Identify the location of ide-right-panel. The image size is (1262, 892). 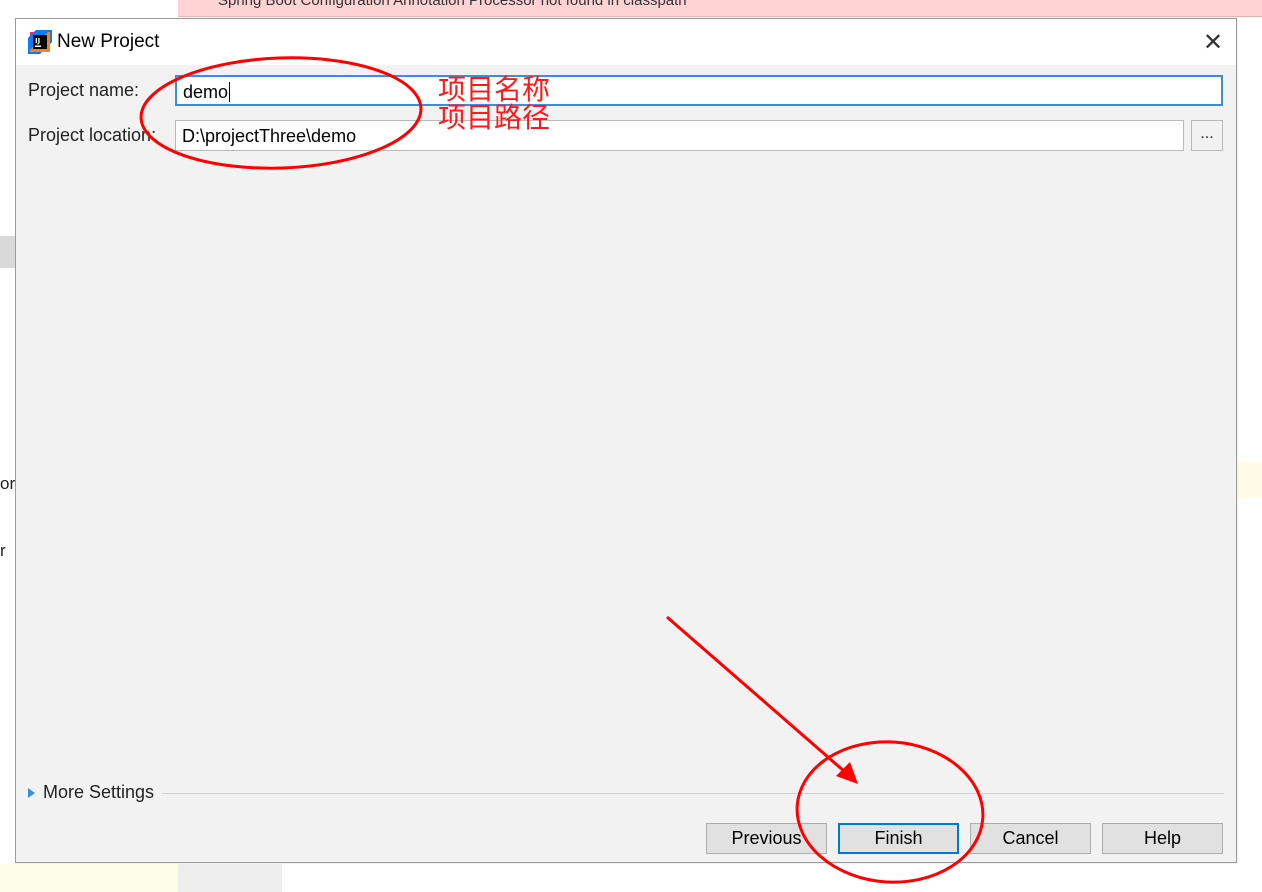
(1250, 455).